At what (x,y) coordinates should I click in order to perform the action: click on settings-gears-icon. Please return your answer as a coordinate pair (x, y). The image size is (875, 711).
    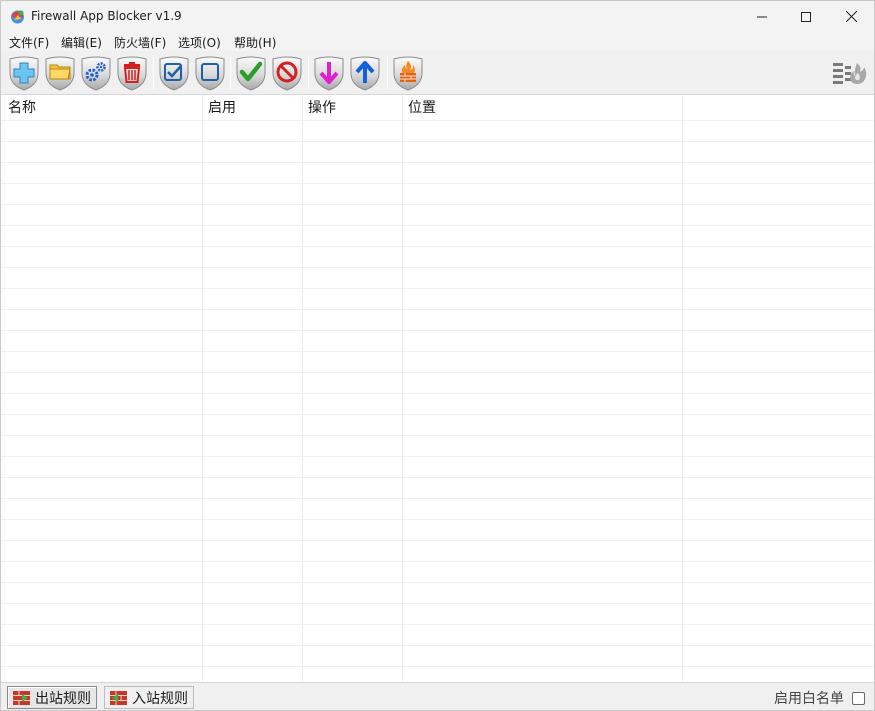
    Looking at the image, I should click on (96, 73).